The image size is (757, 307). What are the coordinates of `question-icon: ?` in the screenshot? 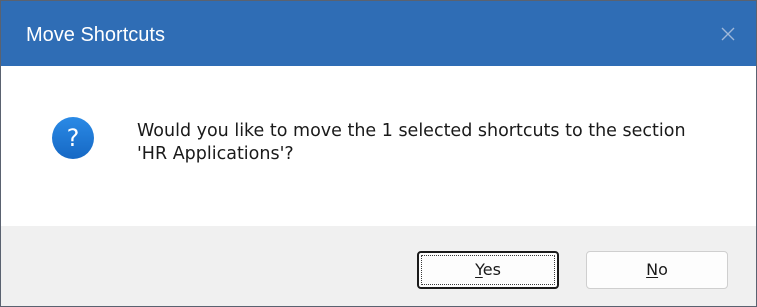 It's located at (73, 138).